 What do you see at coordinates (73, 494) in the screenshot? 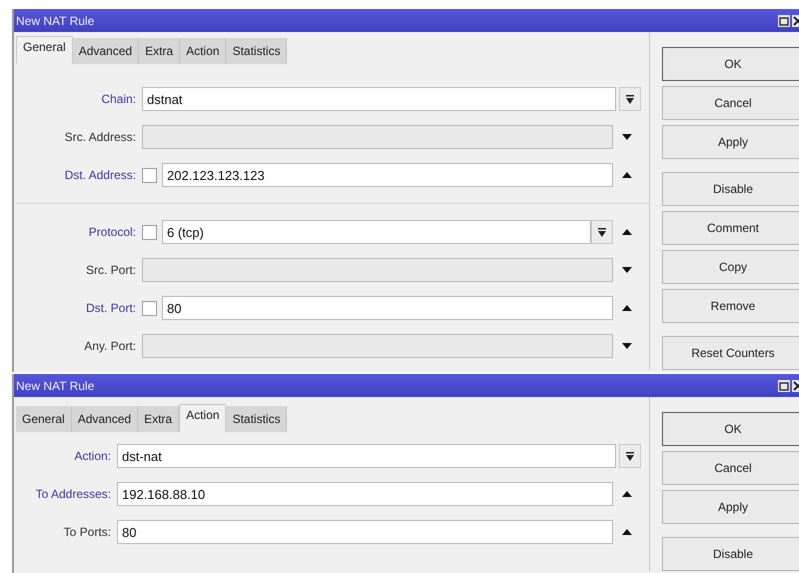
I see `field-label: To Addresses:` at bounding box center [73, 494].